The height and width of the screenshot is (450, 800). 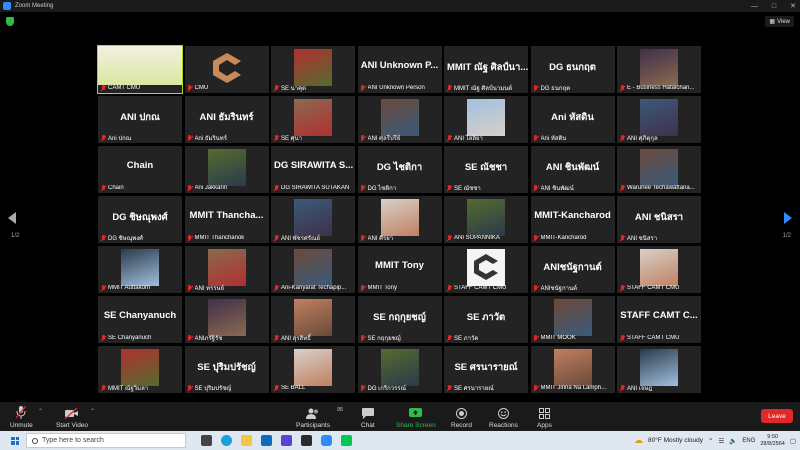 I want to click on participant-tile: SE ปุริมปรัชญ์ SE ปุริมปรัชญ์, so click(x=226, y=369).